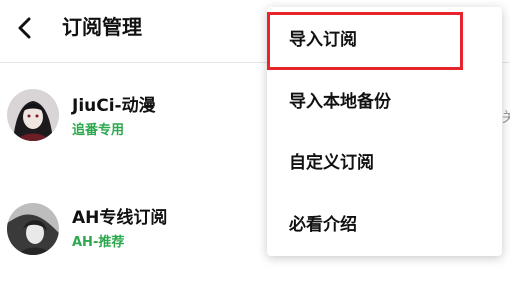  Describe the element at coordinates (98, 130) in the screenshot. I see `subscription-tag: 追番专用` at that location.